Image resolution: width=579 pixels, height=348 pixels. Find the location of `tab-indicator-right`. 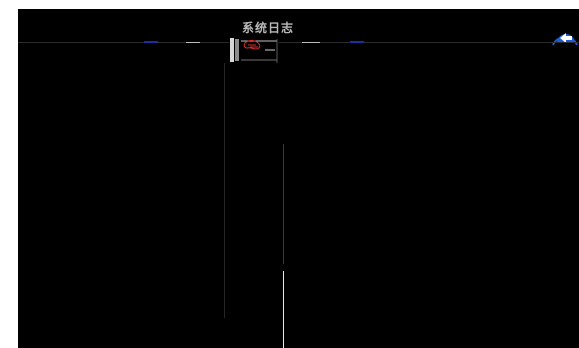

tab-indicator-right is located at coordinates (357, 42).